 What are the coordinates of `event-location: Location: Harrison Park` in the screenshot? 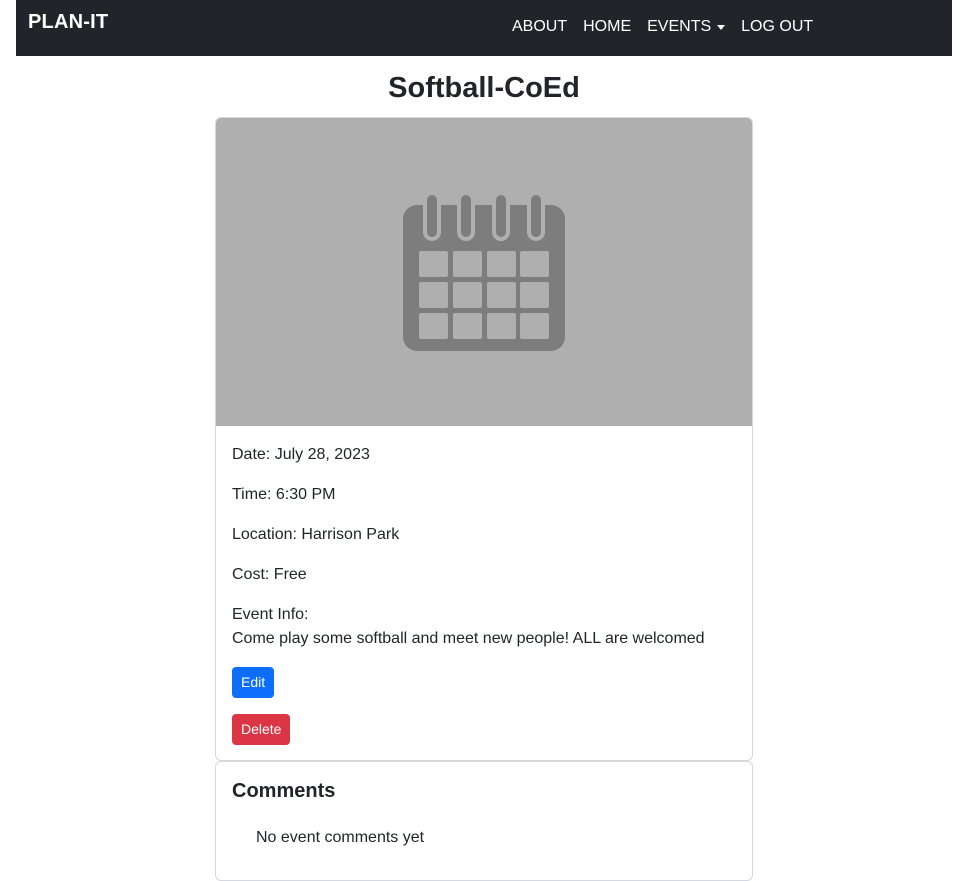 It's located at (316, 534).